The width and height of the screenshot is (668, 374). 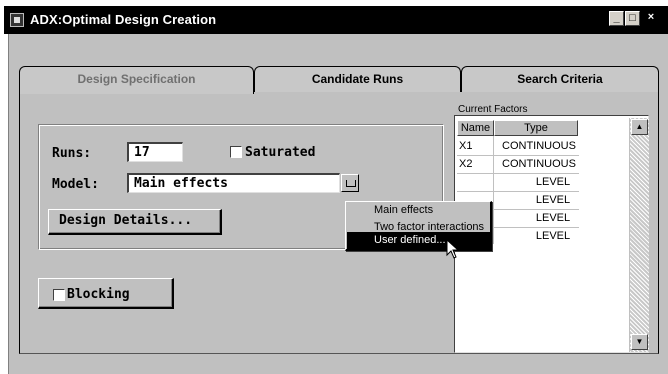 I want to click on factors-column-type: Type, so click(x=536, y=128).